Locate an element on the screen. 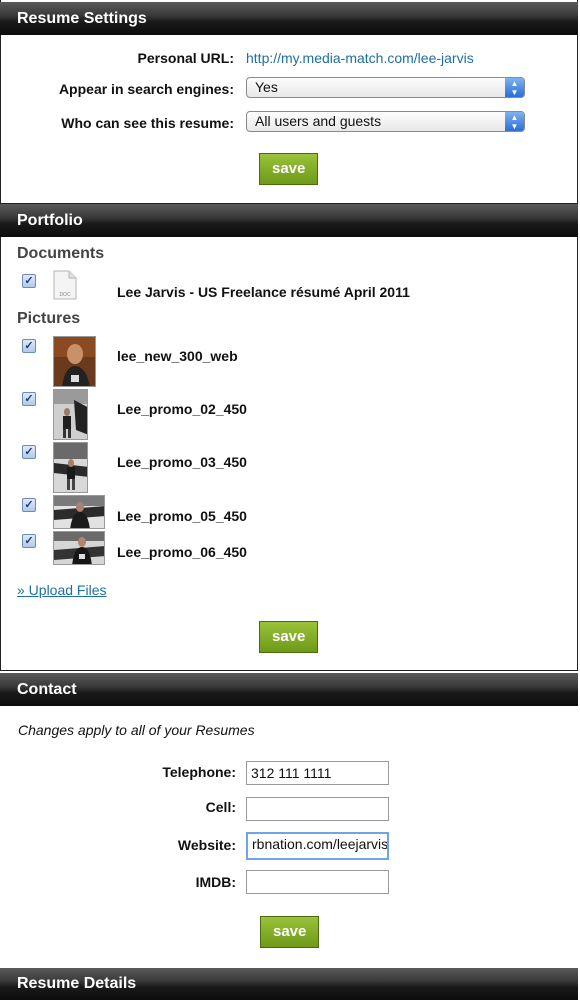  picture-name: Lee_promo_06_450 is located at coordinates (182, 552).